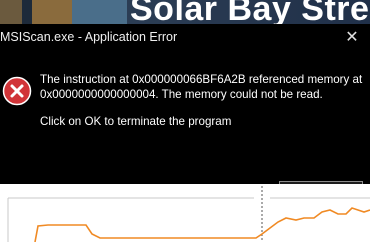 The height and width of the screenshot is (242, 370). I want to click on dialog-title-bar: MSIScan.exe - Application Error ✕, so click(185, 37).